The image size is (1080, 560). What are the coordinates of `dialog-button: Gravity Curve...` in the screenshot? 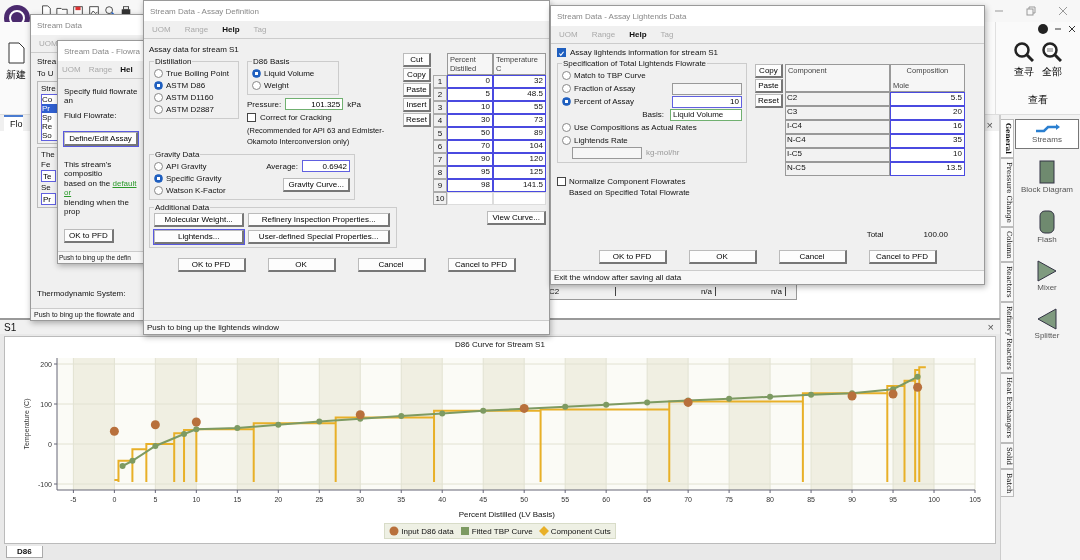 It's located at (316, 185).